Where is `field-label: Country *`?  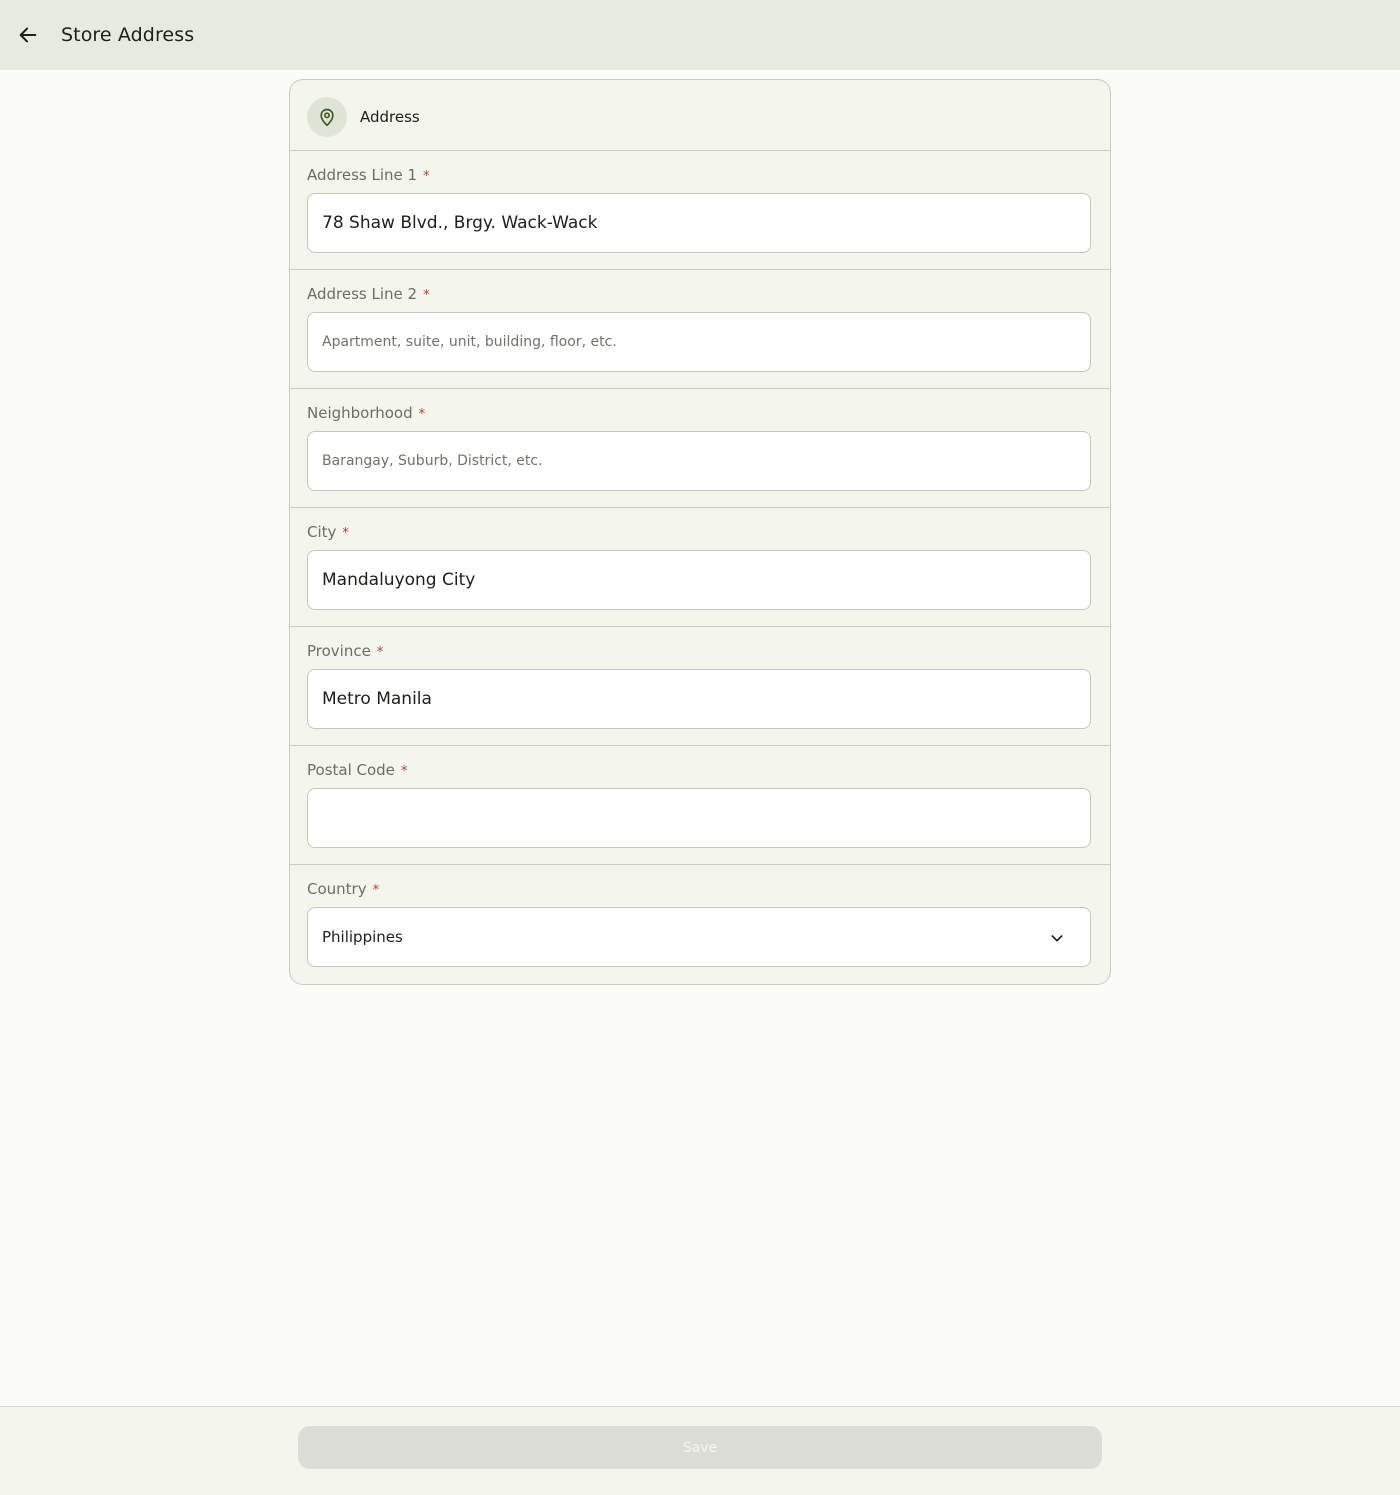 field-label: Country * is located at coordinates (343, 890).